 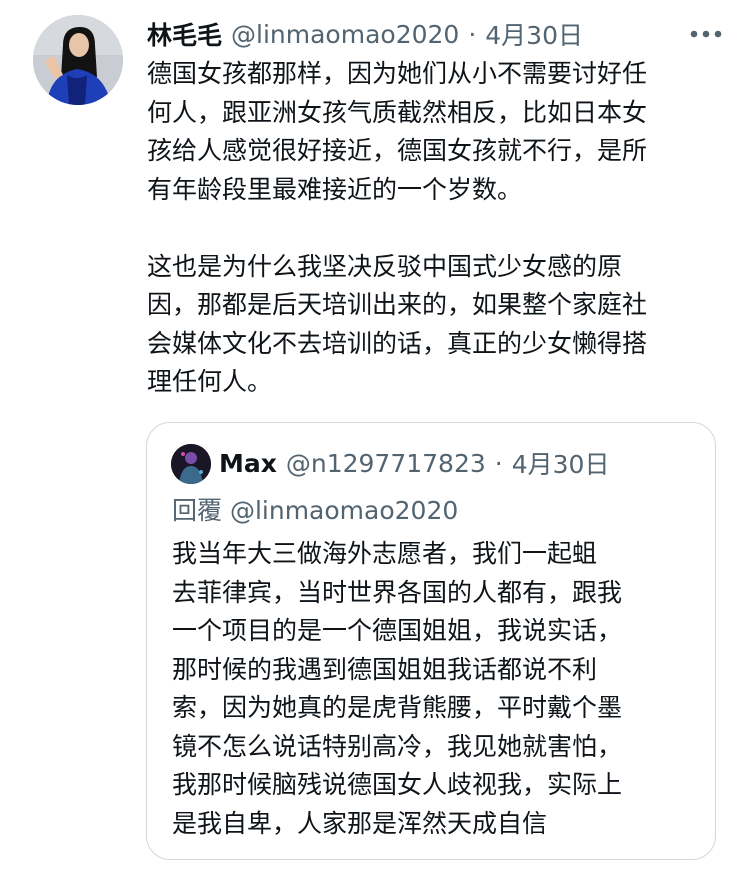 I want to click on quote-date: 4月30日, so click(x=561, y=463).